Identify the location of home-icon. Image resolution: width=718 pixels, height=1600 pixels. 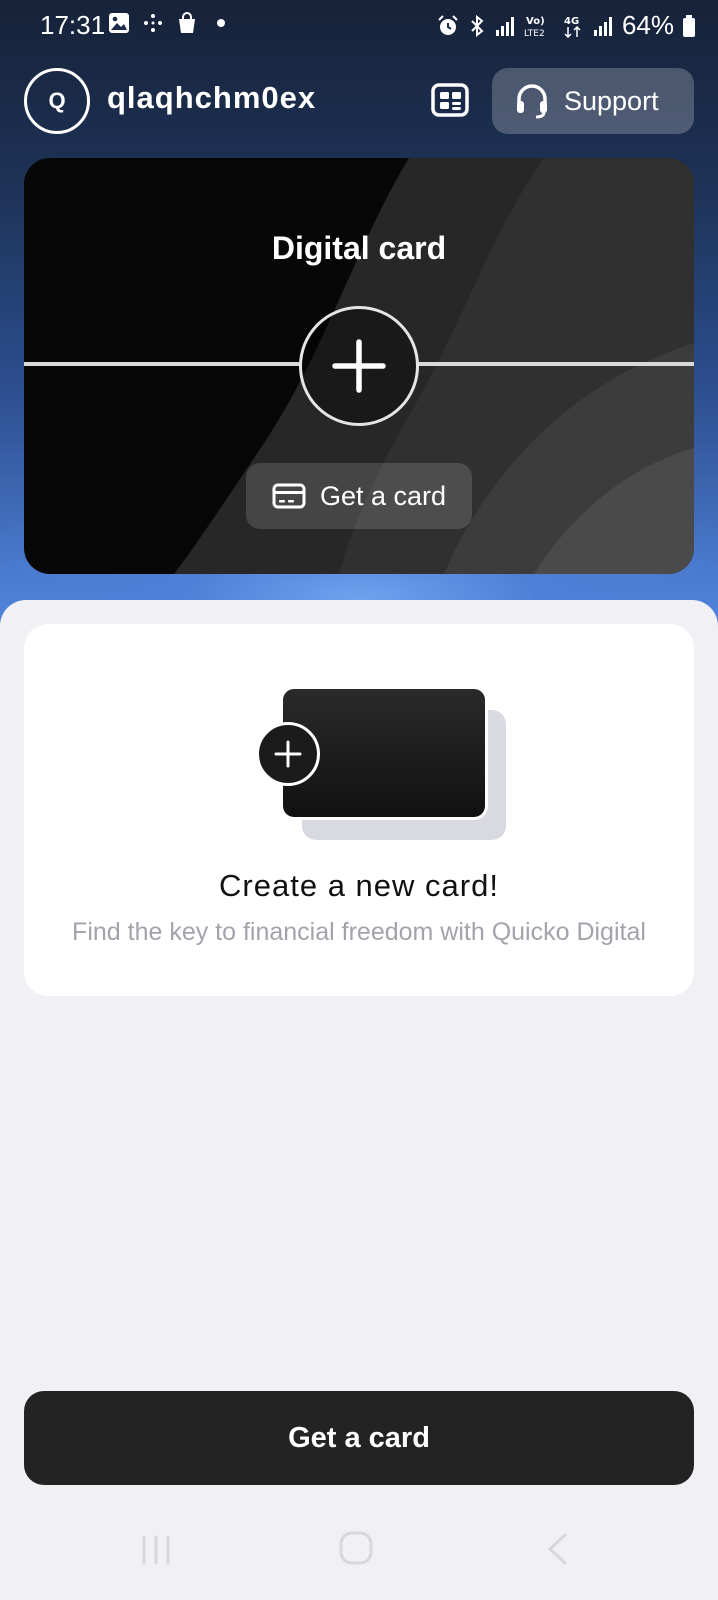
(356, 1548).